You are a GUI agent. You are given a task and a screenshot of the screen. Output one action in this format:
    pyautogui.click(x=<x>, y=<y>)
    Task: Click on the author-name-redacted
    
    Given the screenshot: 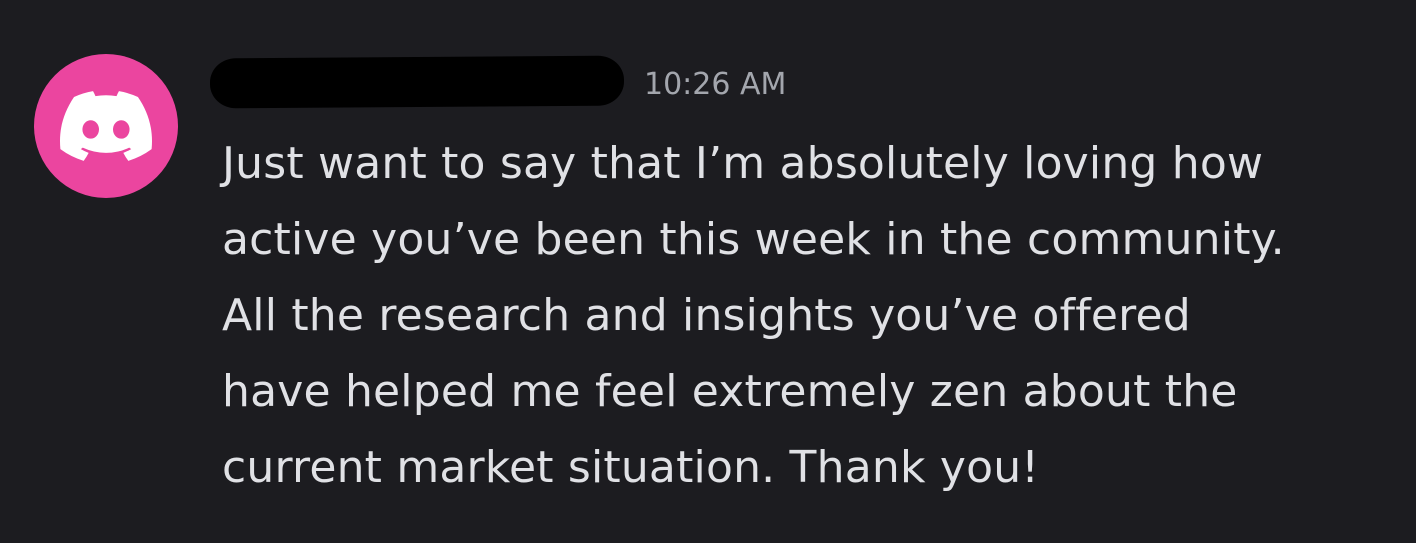 What is the action you would take?
    pyautogui.click(x=417, y=82)
    